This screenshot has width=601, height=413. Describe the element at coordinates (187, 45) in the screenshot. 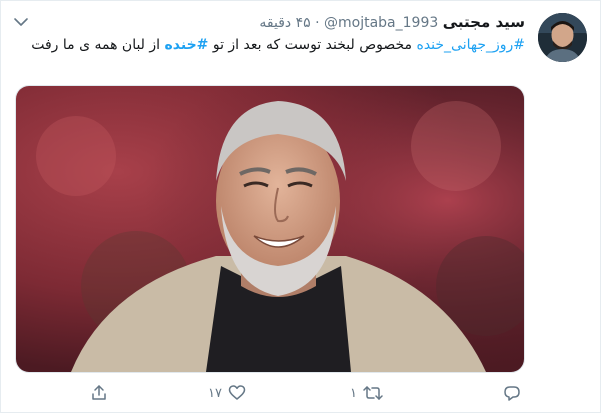

I see `hashtag-link: #خنده` at that location.